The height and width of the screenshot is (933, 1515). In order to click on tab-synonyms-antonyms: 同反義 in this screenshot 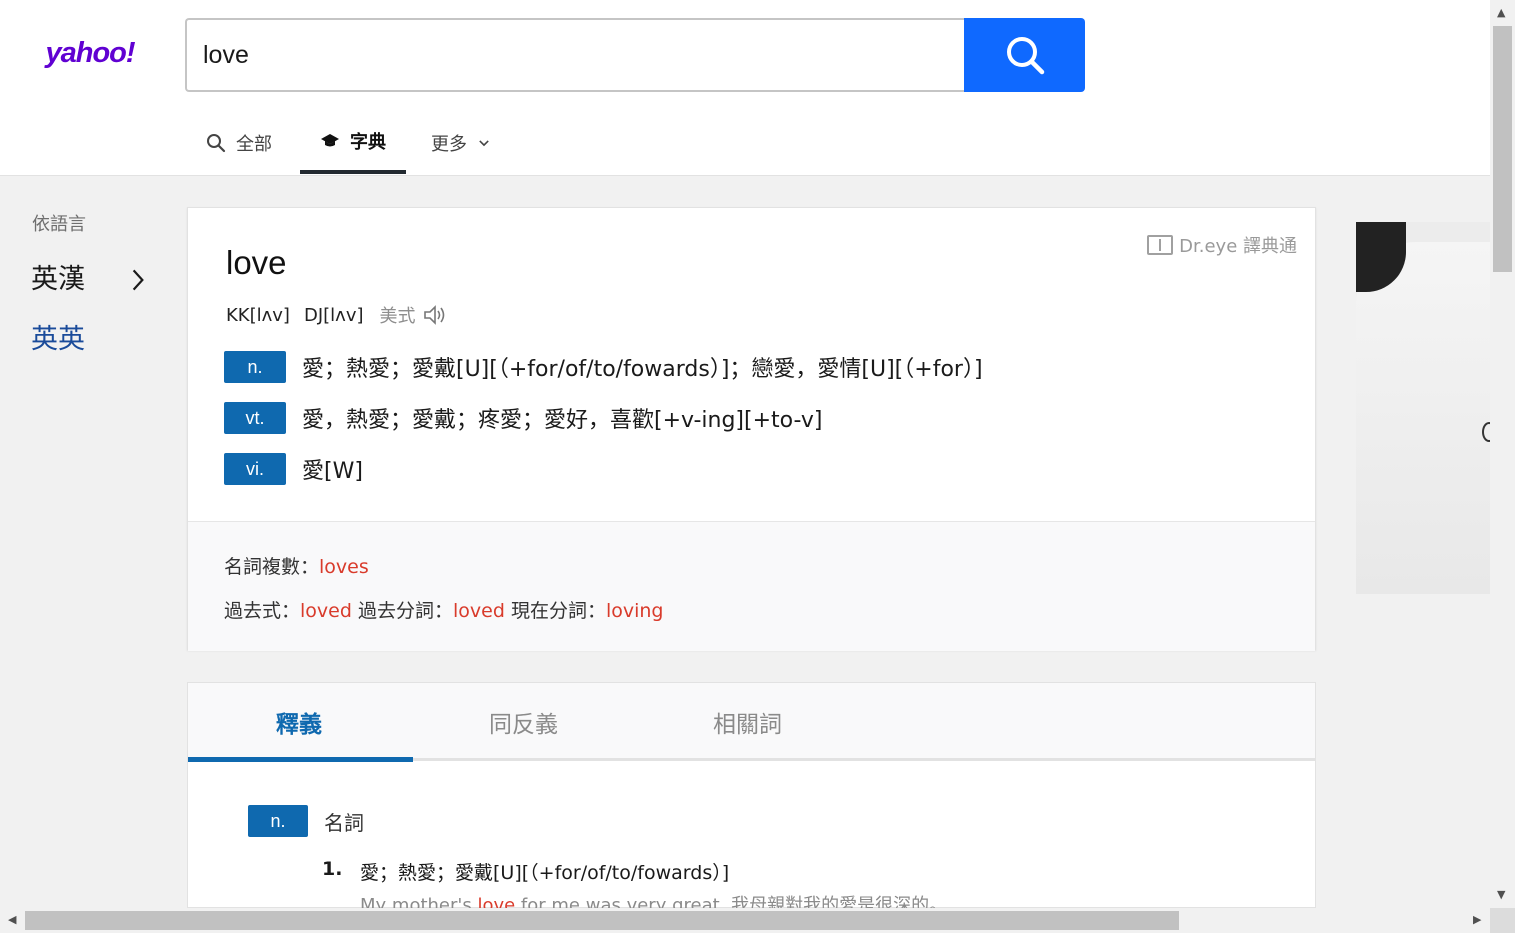, I will do `click(523, 722)`.